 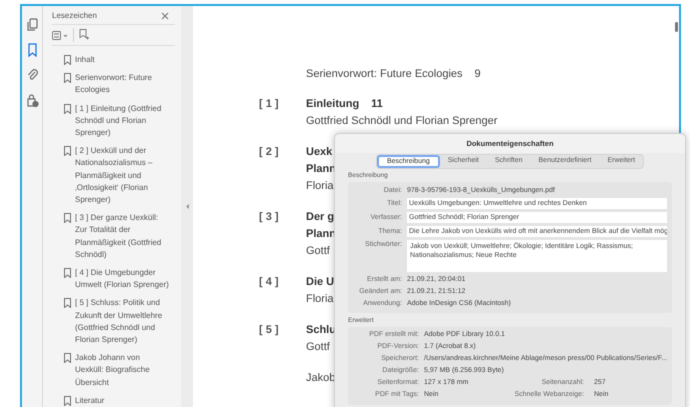 What do you see at coordinates (269, 330) in the screenshot?
I see `chapter-number: [ 5 ]` at bounding box center [269, 330].